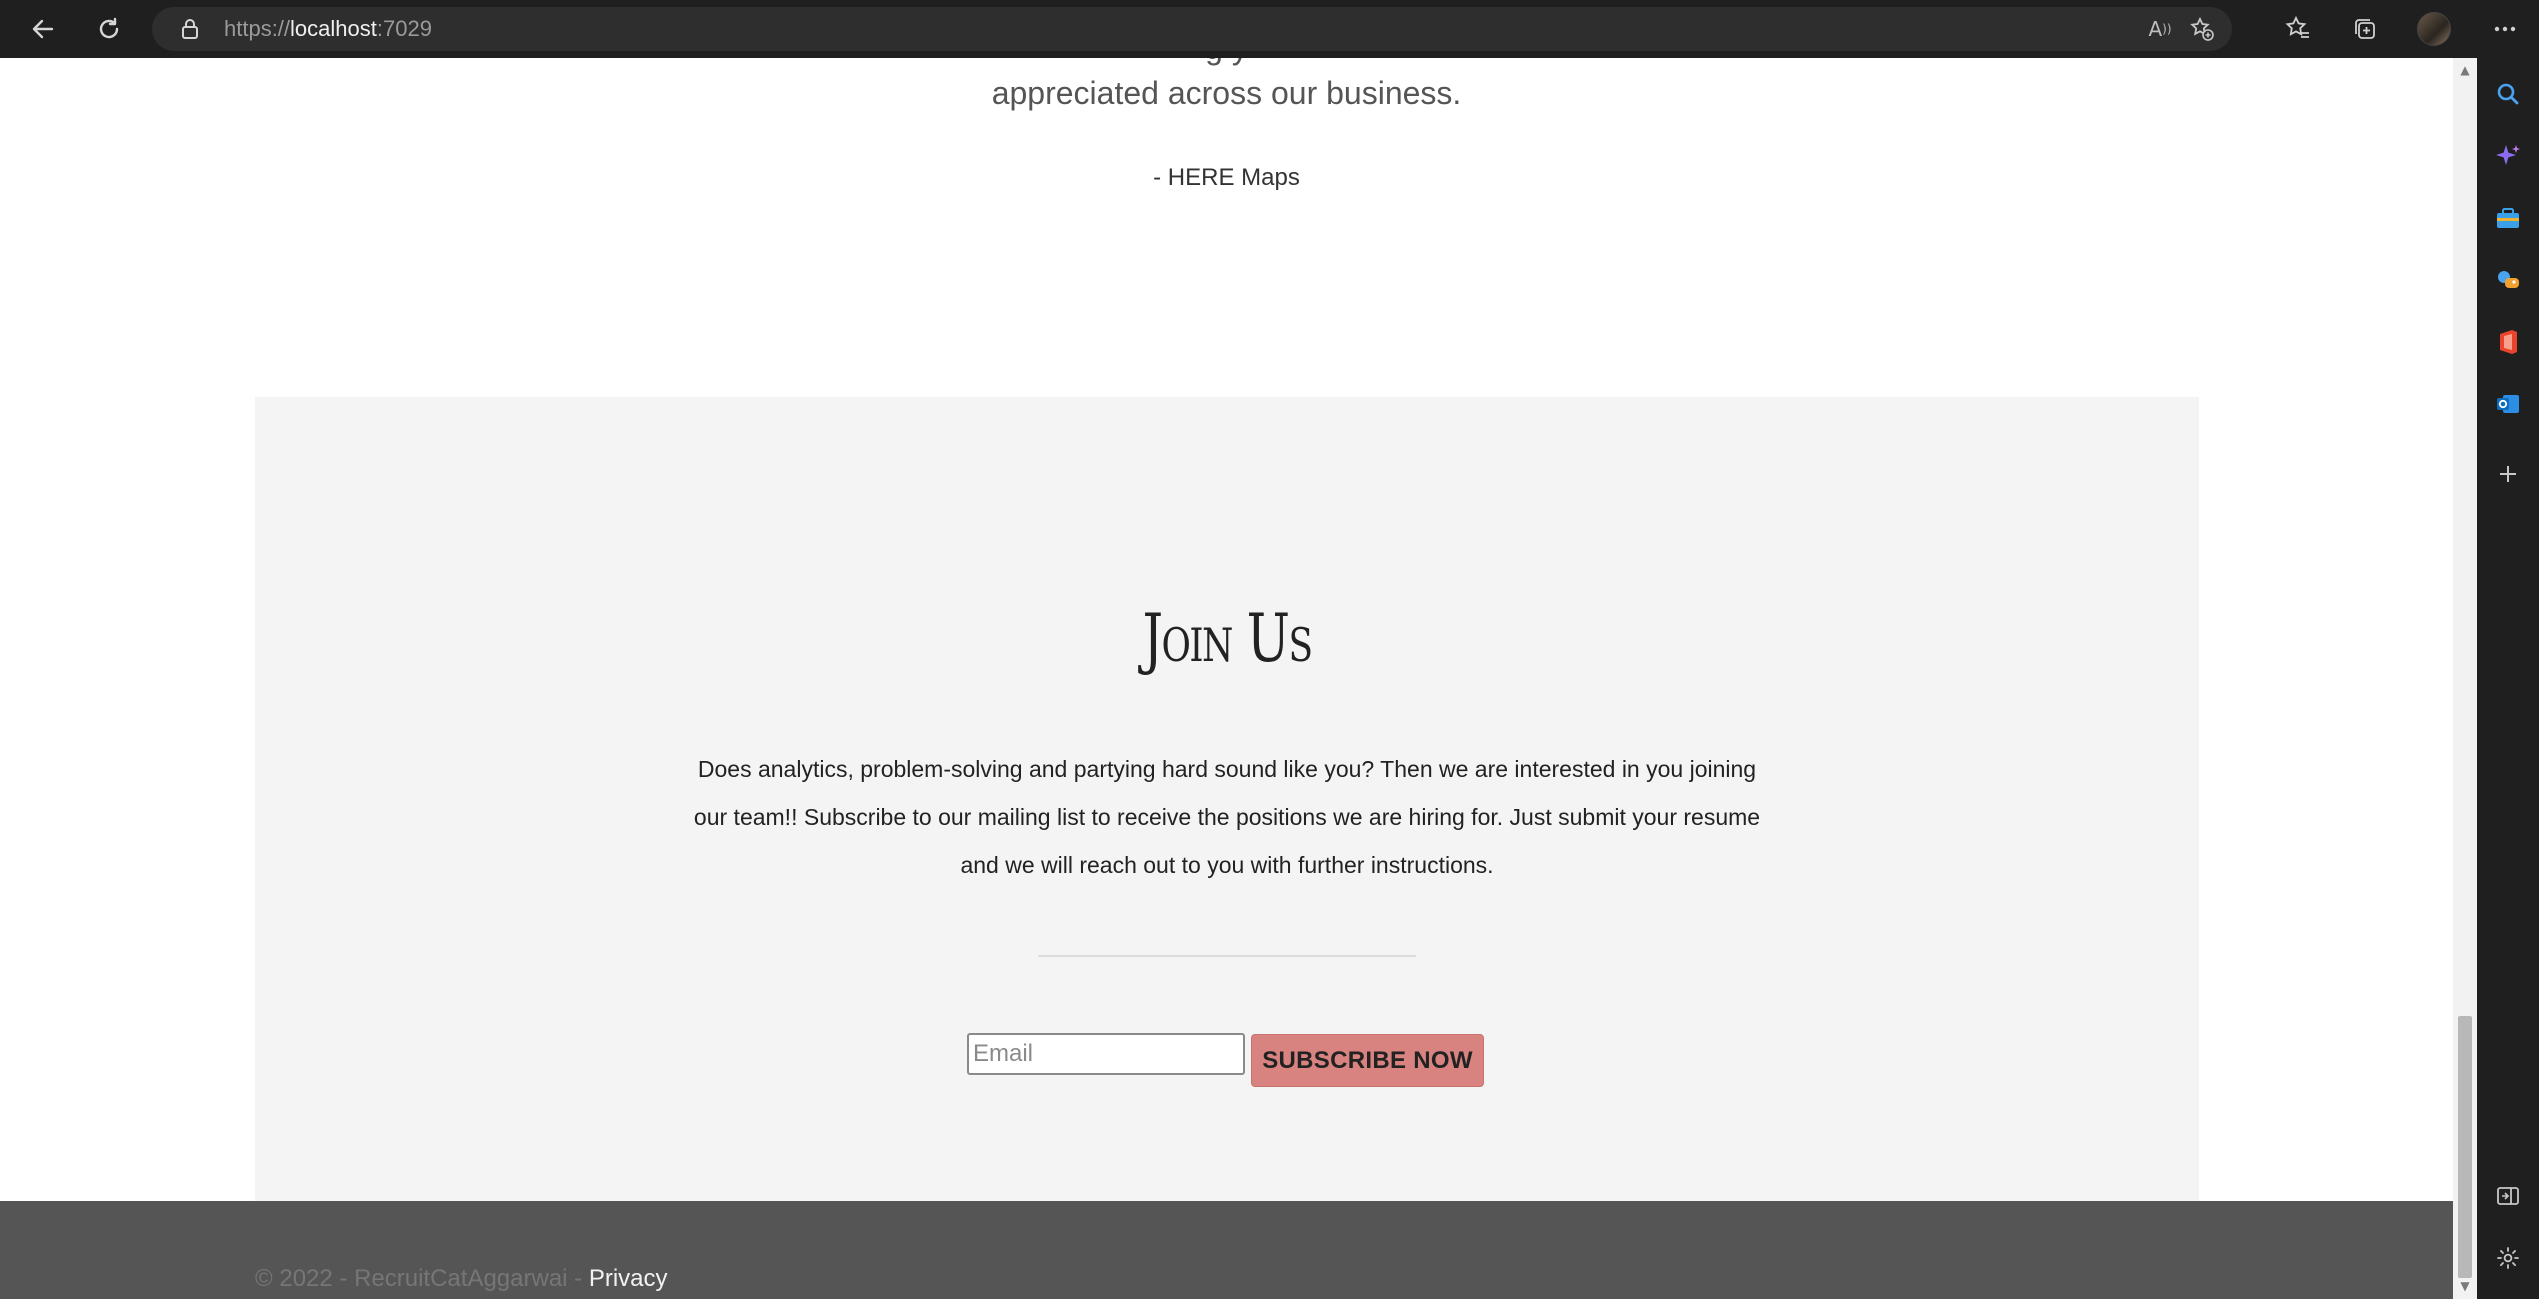  Describe the element at coordinates (1192, 29) in the screenshot. I see `address-bar: https://localhost:7029 A))` at that location.